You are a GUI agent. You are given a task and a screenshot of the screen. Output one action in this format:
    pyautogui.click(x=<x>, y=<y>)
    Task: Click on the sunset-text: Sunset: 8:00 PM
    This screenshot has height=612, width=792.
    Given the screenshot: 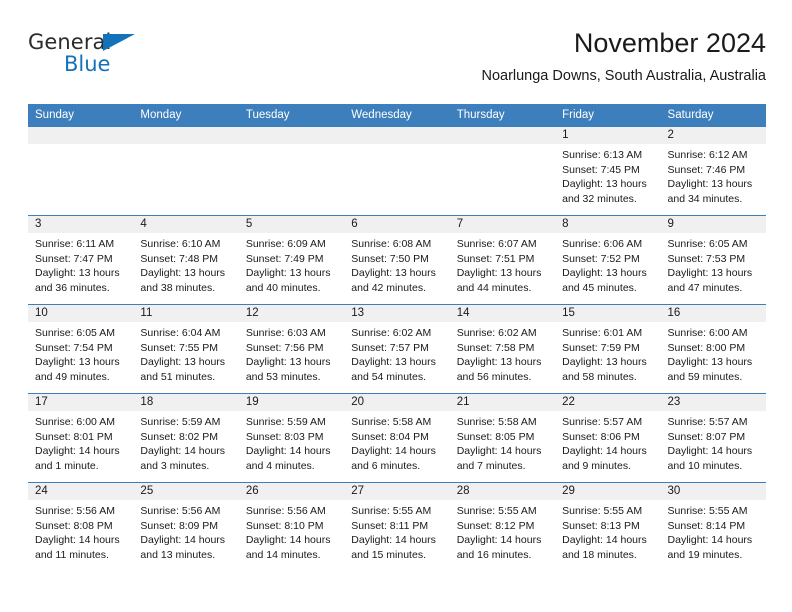 What is the action you would take?
    pyautogui.click(x=706, y=347)
    